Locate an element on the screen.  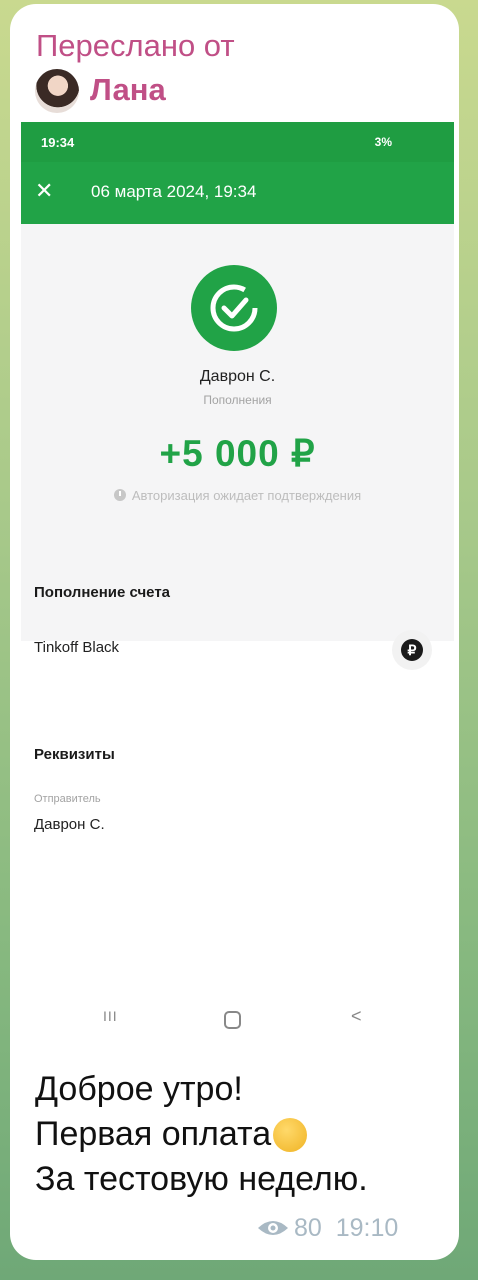
message-line-with-emoji: Первая оплата is located at coordinates (201, 1134).